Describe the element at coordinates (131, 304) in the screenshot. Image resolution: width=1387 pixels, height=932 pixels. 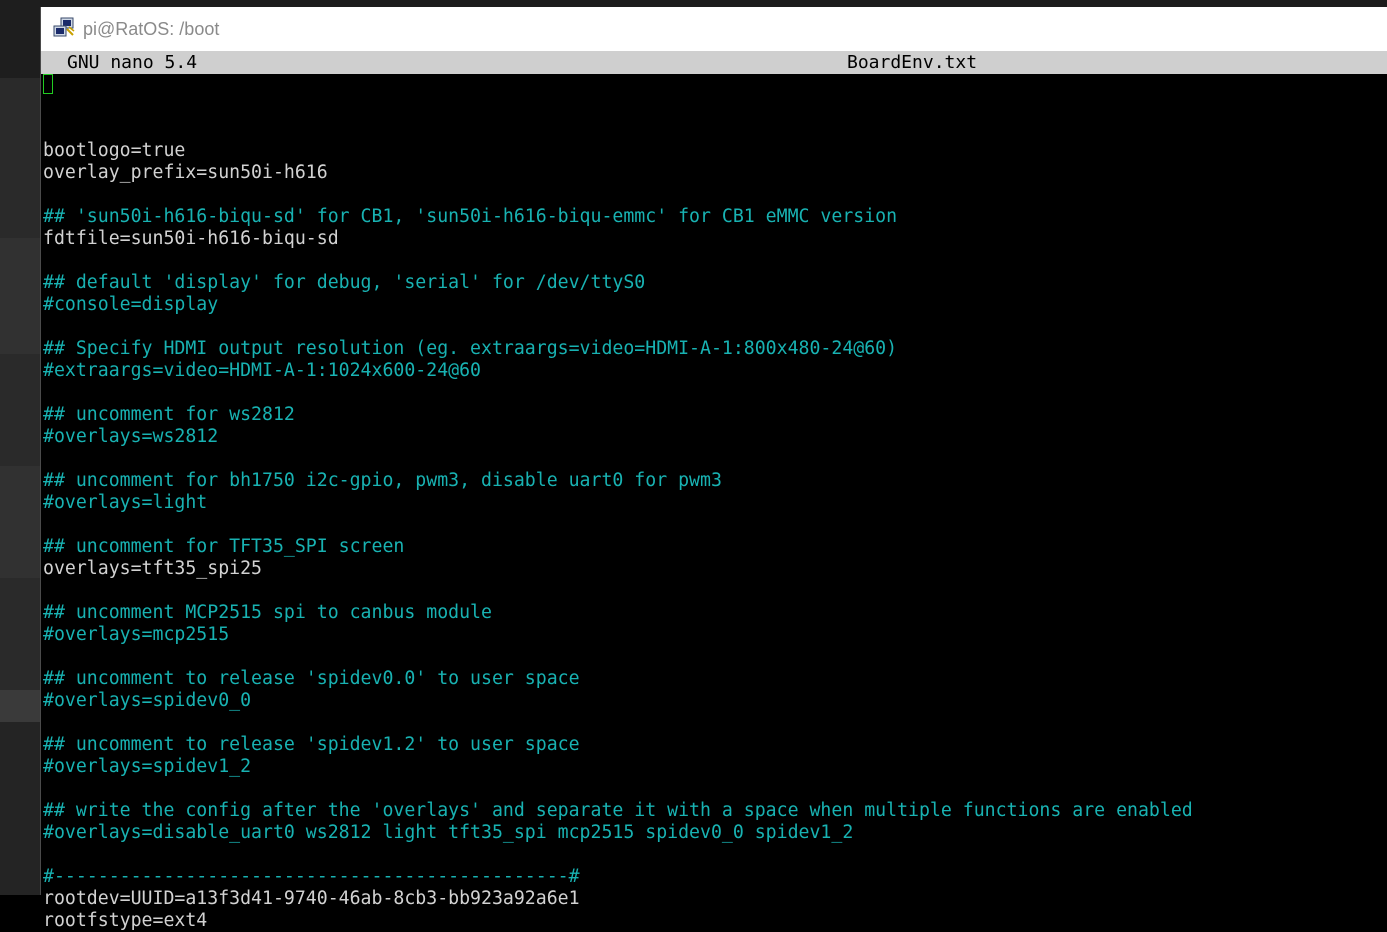
I see `editor-line: #console=display` at that location.